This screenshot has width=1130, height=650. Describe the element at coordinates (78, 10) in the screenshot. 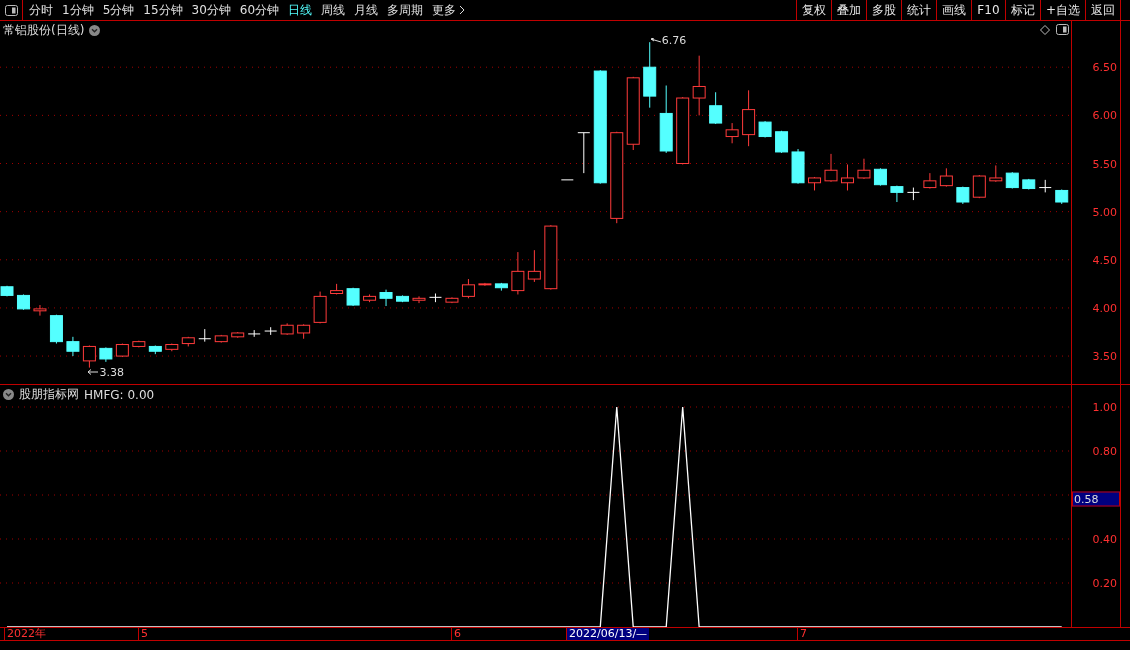

I see `period-tab: 1分钟` at that location.